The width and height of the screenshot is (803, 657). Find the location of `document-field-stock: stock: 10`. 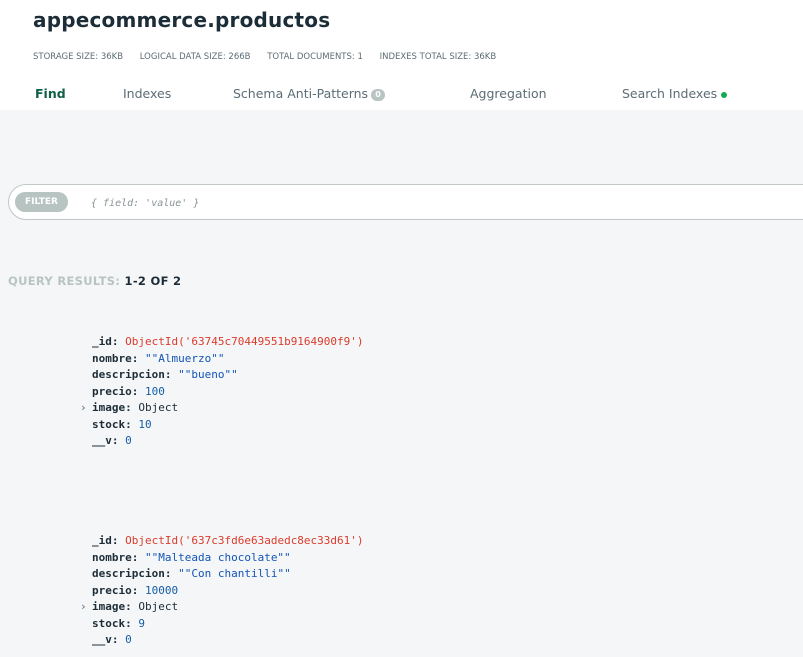

document-field-stock: stock: 10 is located at coordinates (122, 425).